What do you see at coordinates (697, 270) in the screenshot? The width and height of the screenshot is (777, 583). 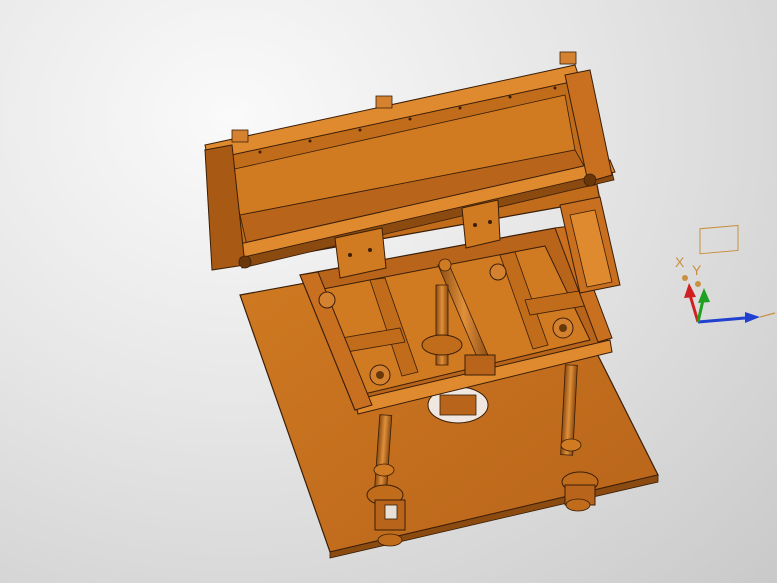 I see `axis-y-label: Y` at bounding box center [697, 270].